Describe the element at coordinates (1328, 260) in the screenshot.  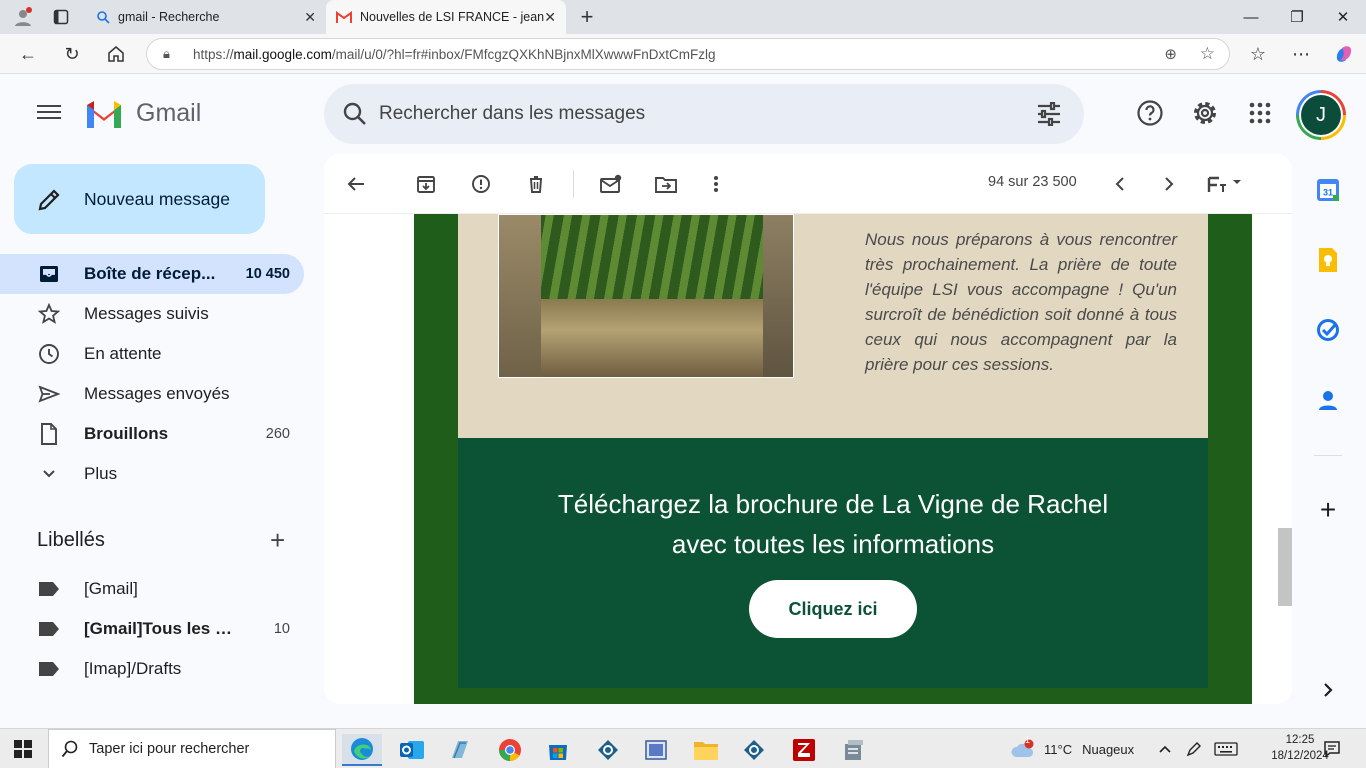
I see `google-keep-icon` at that location.